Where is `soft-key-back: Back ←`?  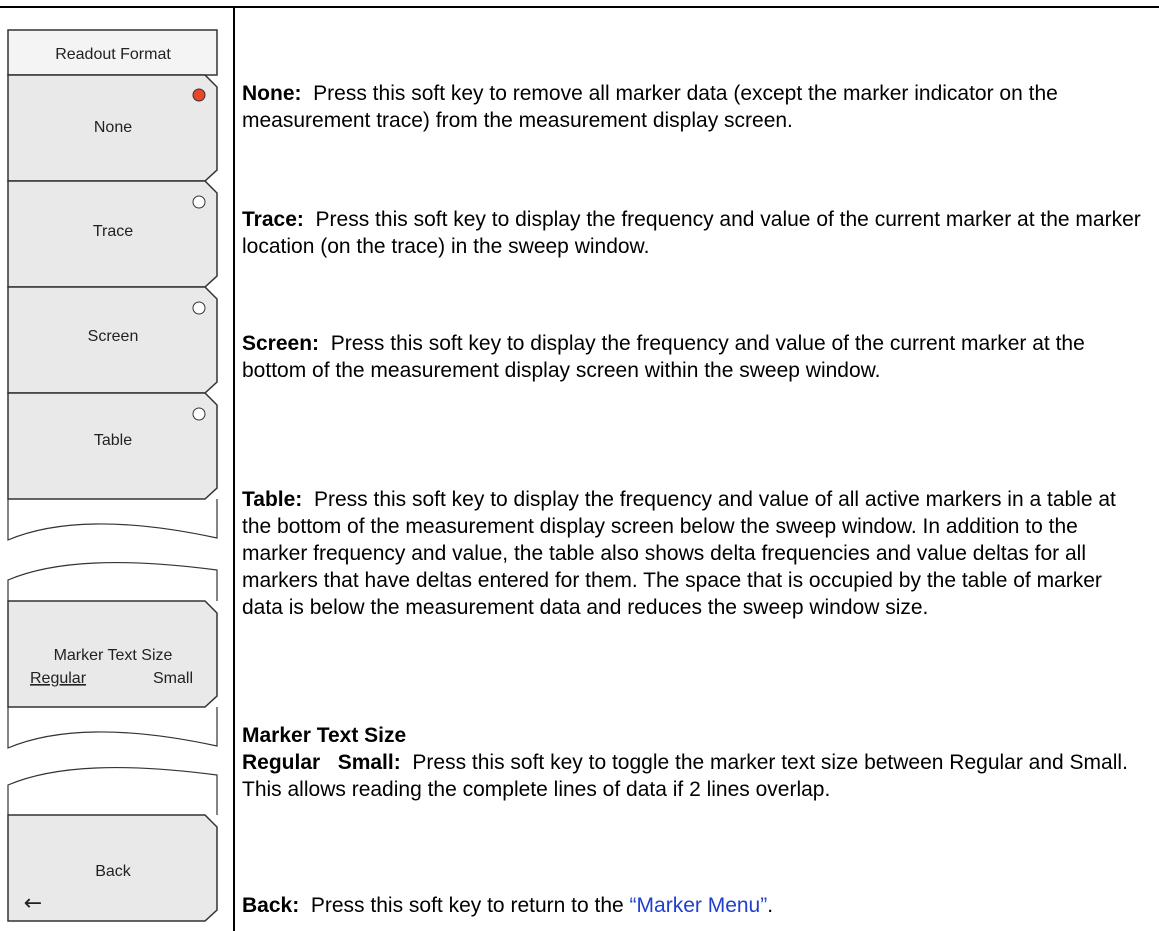
soft-key-back: Back ← is located at coordinates (112, 868).